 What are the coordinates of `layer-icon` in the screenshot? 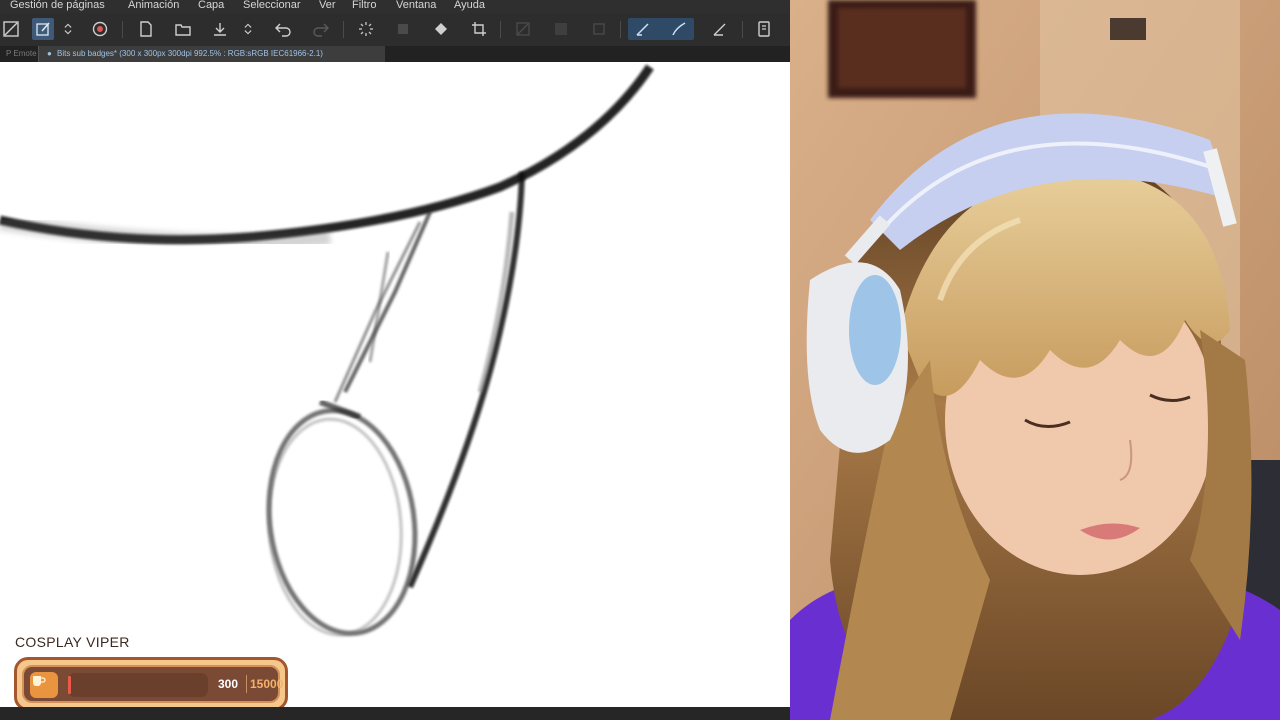 It's located at (100, 29).